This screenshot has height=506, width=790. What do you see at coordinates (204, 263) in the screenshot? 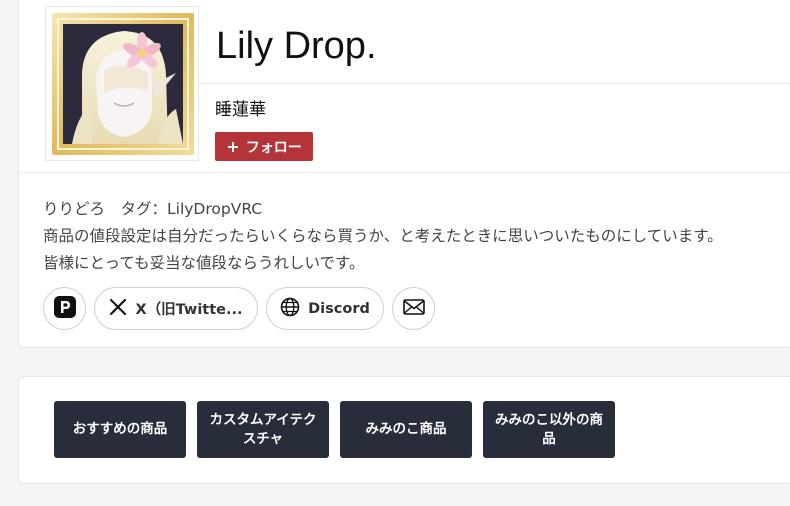
I see `description-line: 皆様にとっても妥当な値段ならうれしいです。` at bounding box center [204, 263].